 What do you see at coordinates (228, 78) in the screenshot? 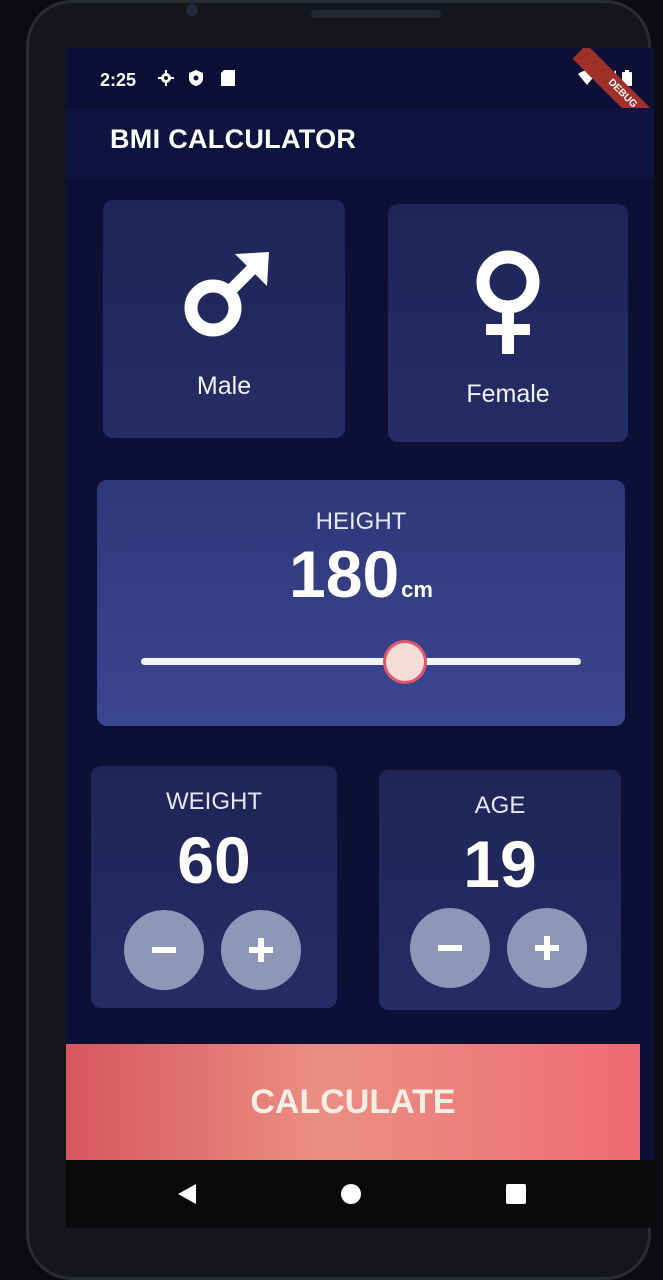
I see `sim-card-icon` at bounding box center [228, 78].